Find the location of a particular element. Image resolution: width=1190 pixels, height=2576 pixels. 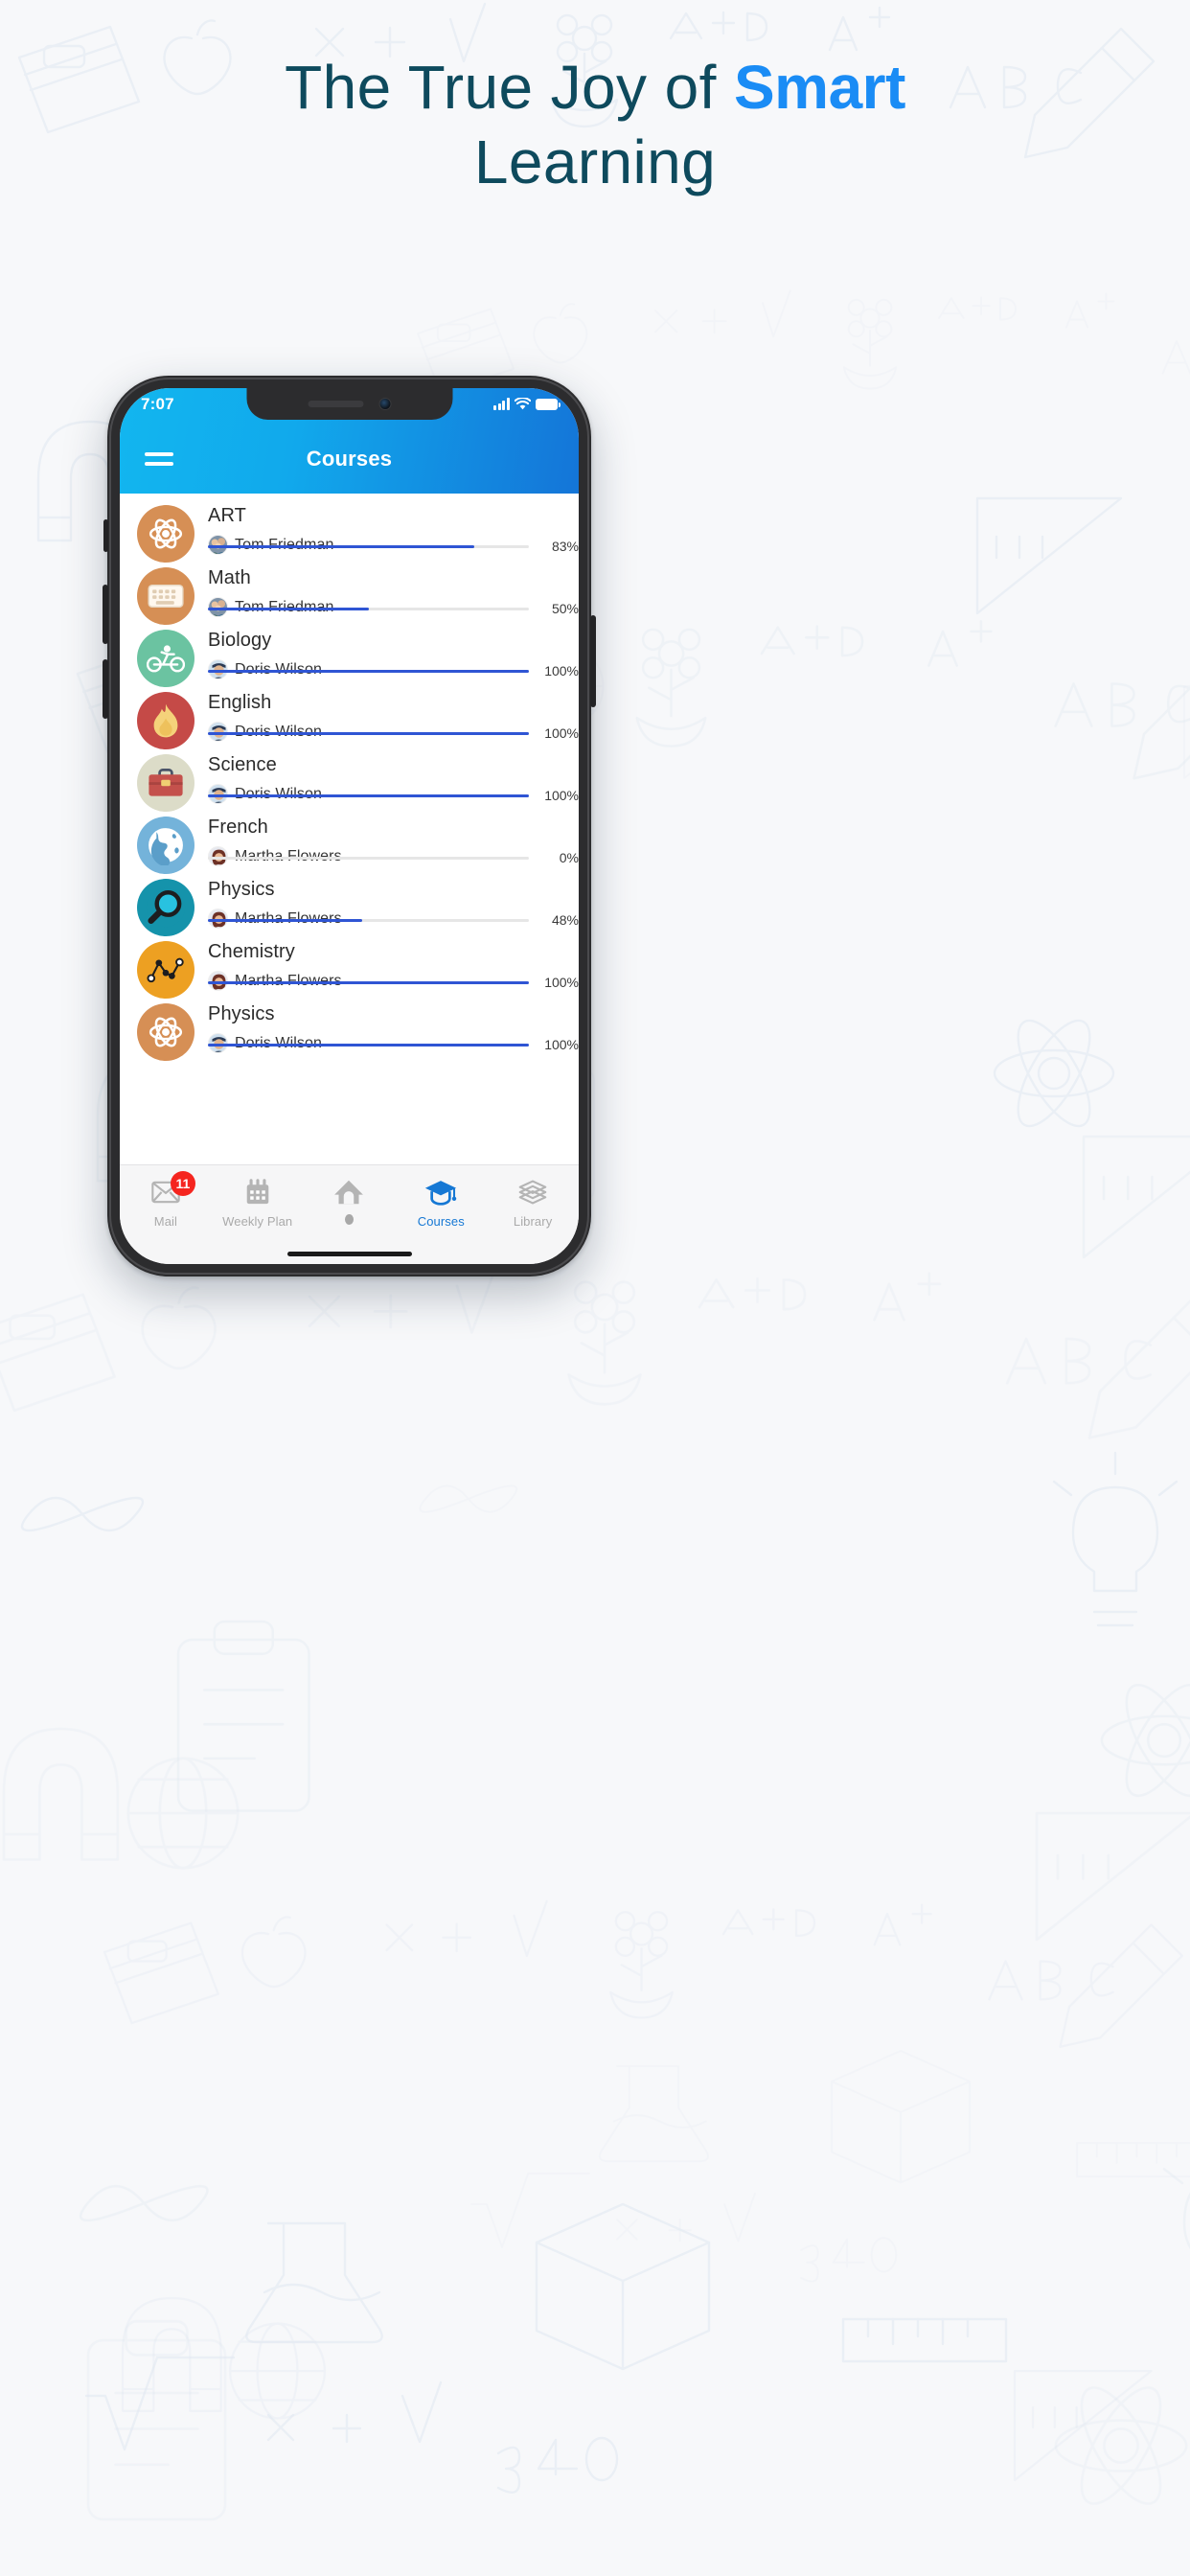

mail-icon: 11 is located at coordinates (173, 1189).